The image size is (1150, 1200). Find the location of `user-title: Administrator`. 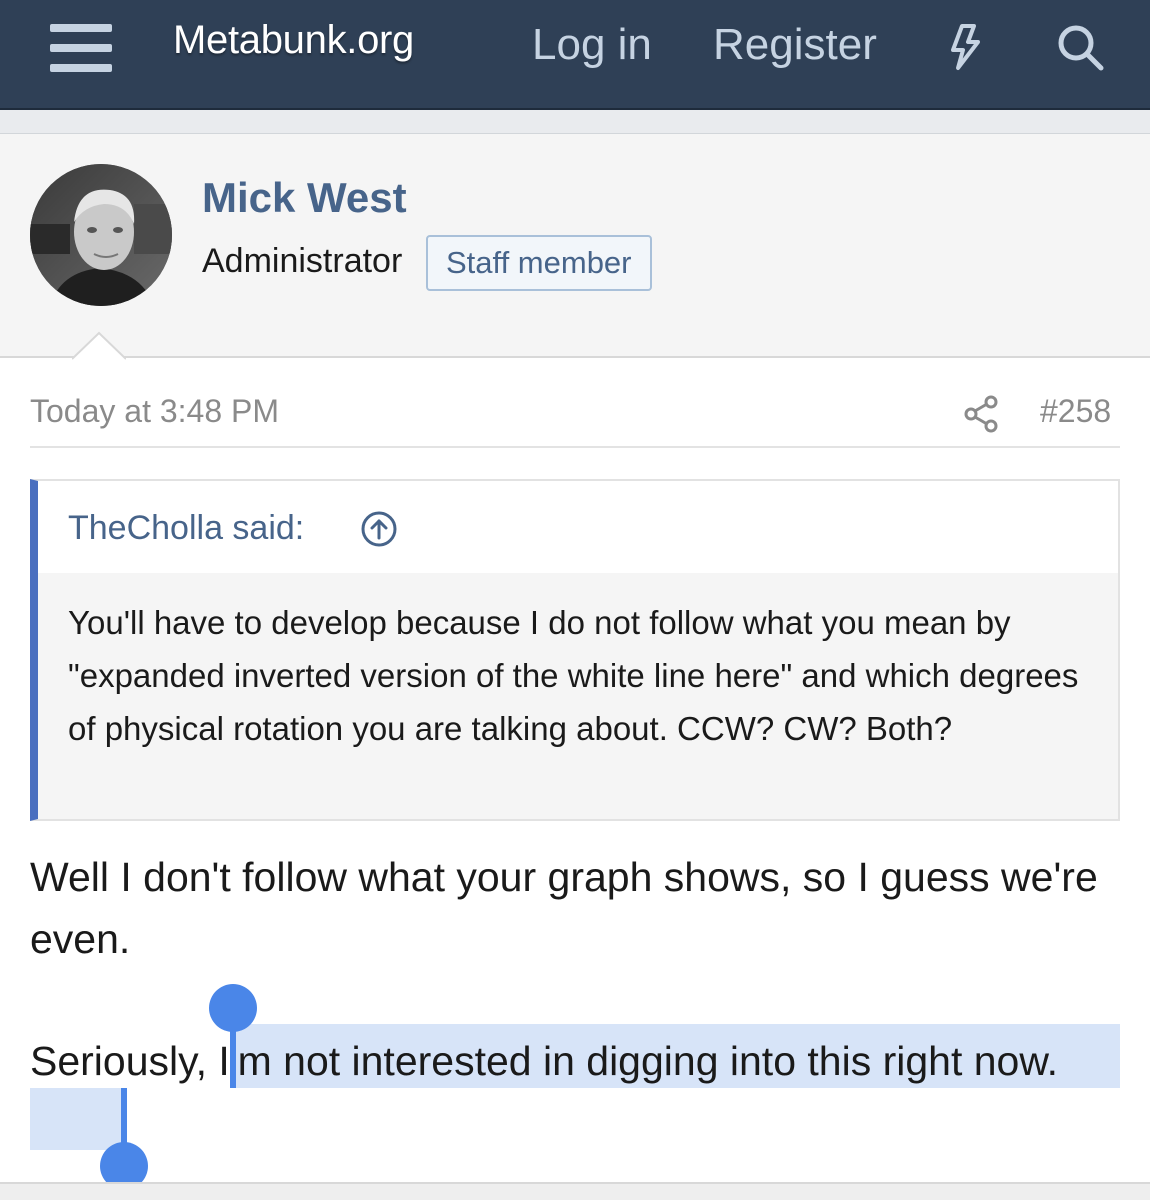

user-title: Administrator is located at coordinates (302, 261).